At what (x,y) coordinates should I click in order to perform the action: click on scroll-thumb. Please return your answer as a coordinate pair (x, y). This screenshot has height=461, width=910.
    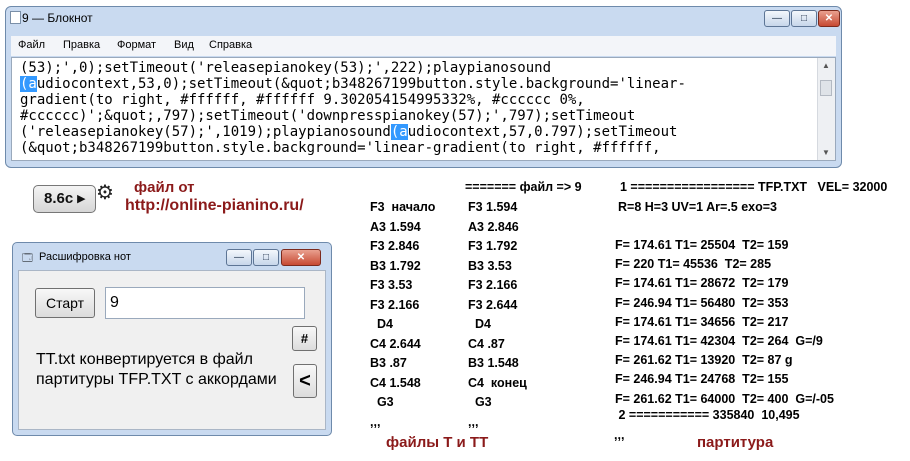
    Looking at the image, I should click on (826, 88).